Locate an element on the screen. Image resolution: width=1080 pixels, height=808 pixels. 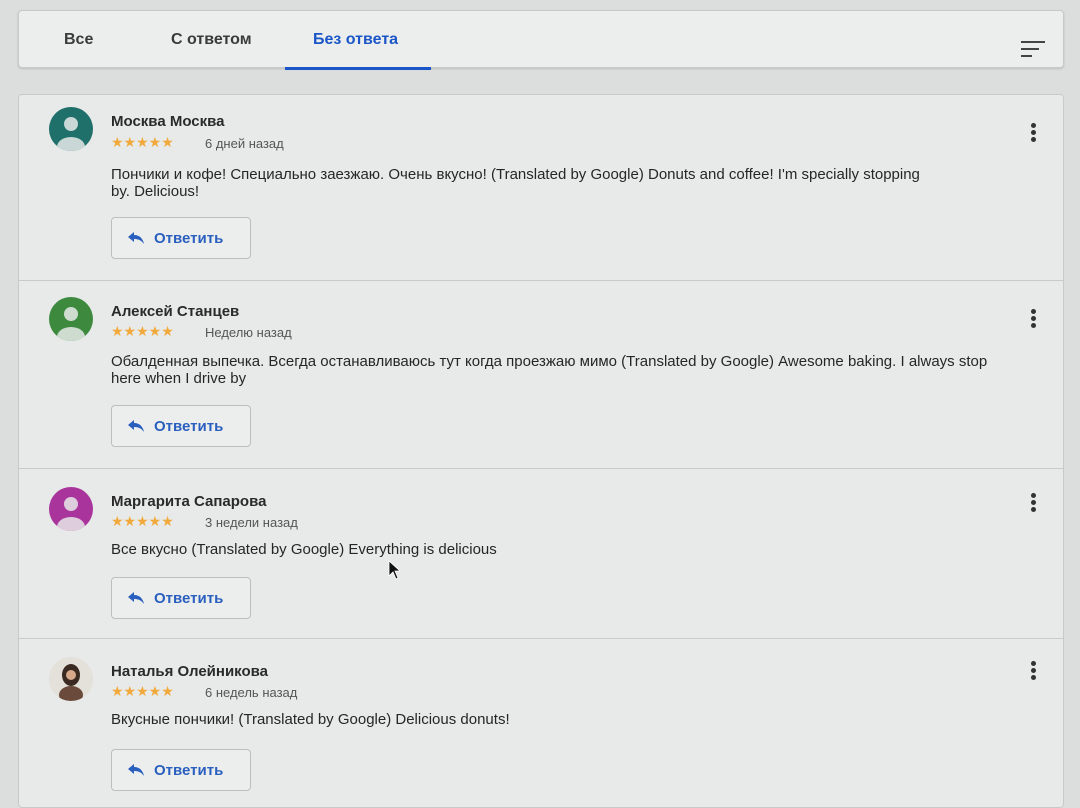
tab-replied: С ответом is located at coordinates (211, 40).